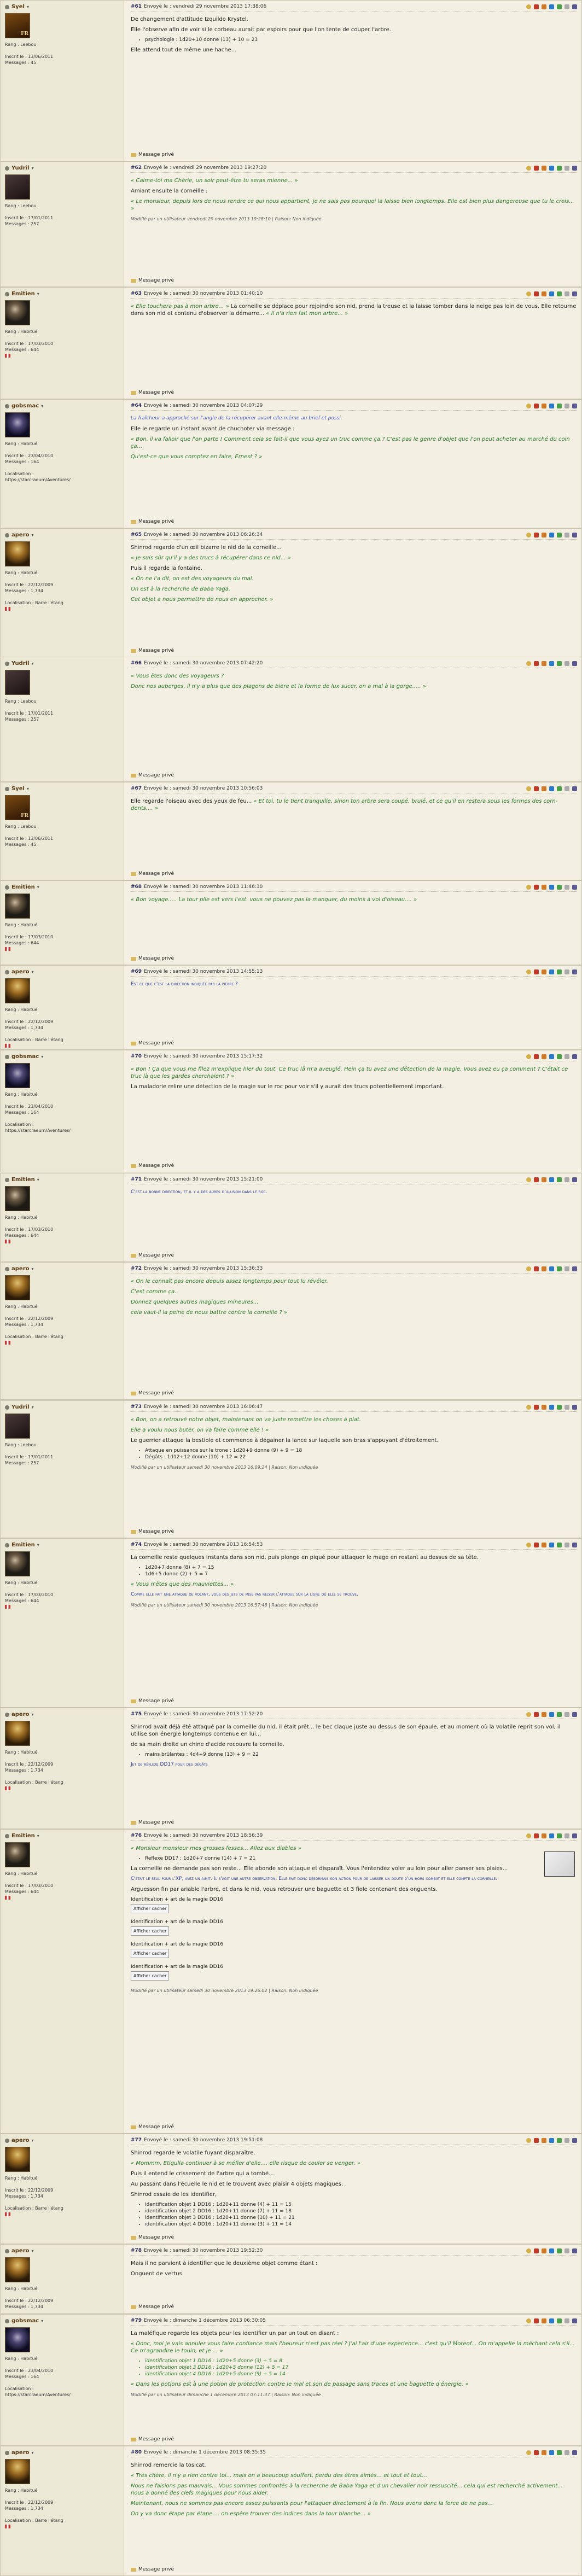 The width and height of the screenshot is (582, 2576). What do you see at coordinates (62, 2321) in the screenshot?
I see `author-name: gobsmac ▾` at bounding box center [62, 2321].